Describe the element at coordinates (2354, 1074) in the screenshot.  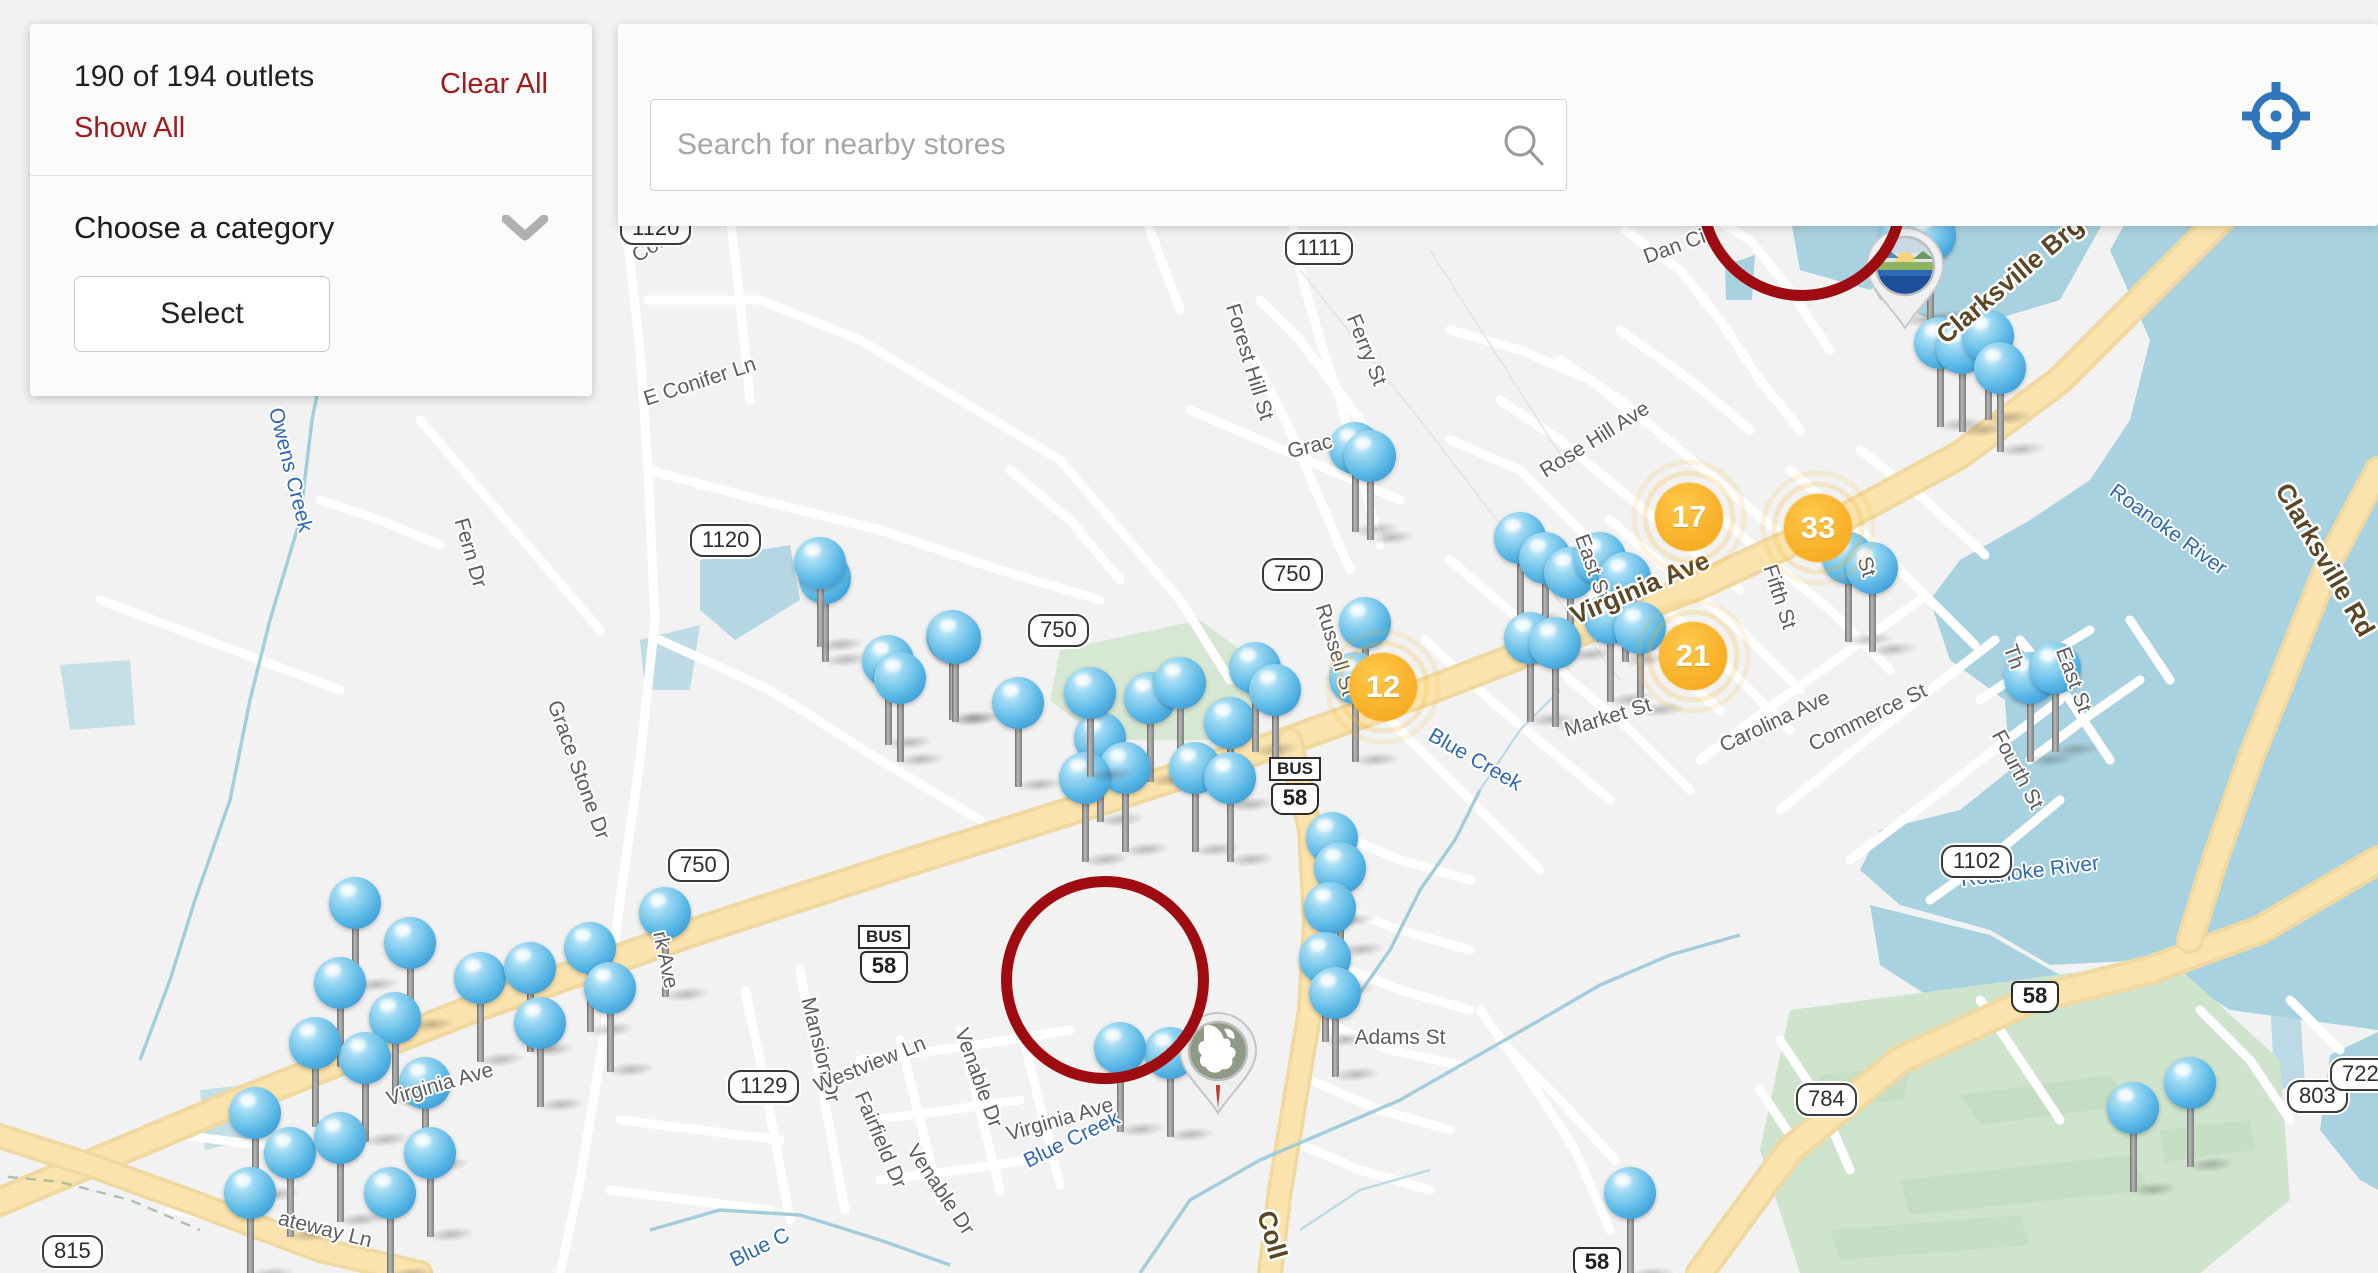
I see `route-shield: 722` at that location.